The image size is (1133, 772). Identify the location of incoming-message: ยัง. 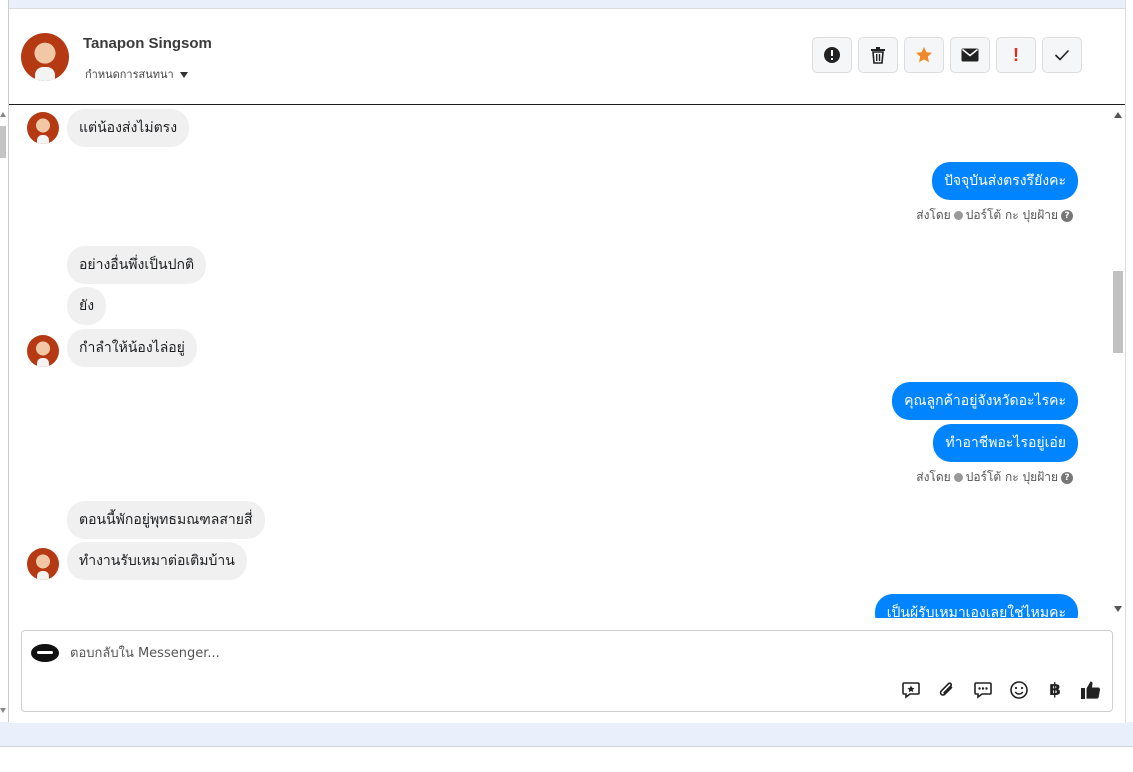
(87, 306).